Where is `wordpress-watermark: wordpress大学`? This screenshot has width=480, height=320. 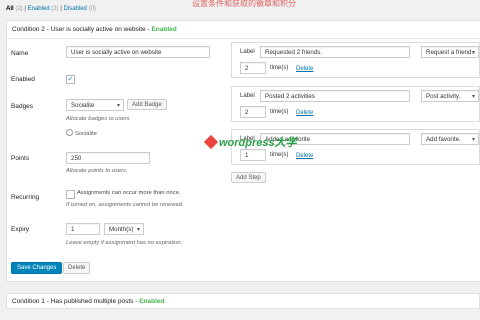
wordpress-watermark: wordpress大学 is located at coordinates (250, 142).